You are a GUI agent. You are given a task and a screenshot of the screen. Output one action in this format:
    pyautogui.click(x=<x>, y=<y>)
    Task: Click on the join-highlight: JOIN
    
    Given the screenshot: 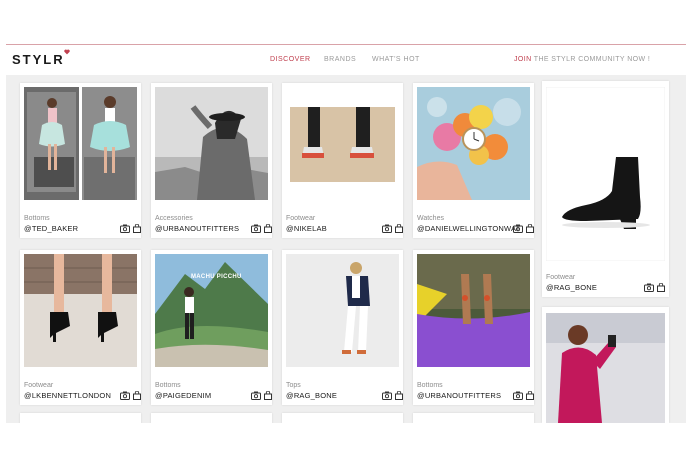 What is the action you would take?
    pyautogui.click(x=523, y=59)
    